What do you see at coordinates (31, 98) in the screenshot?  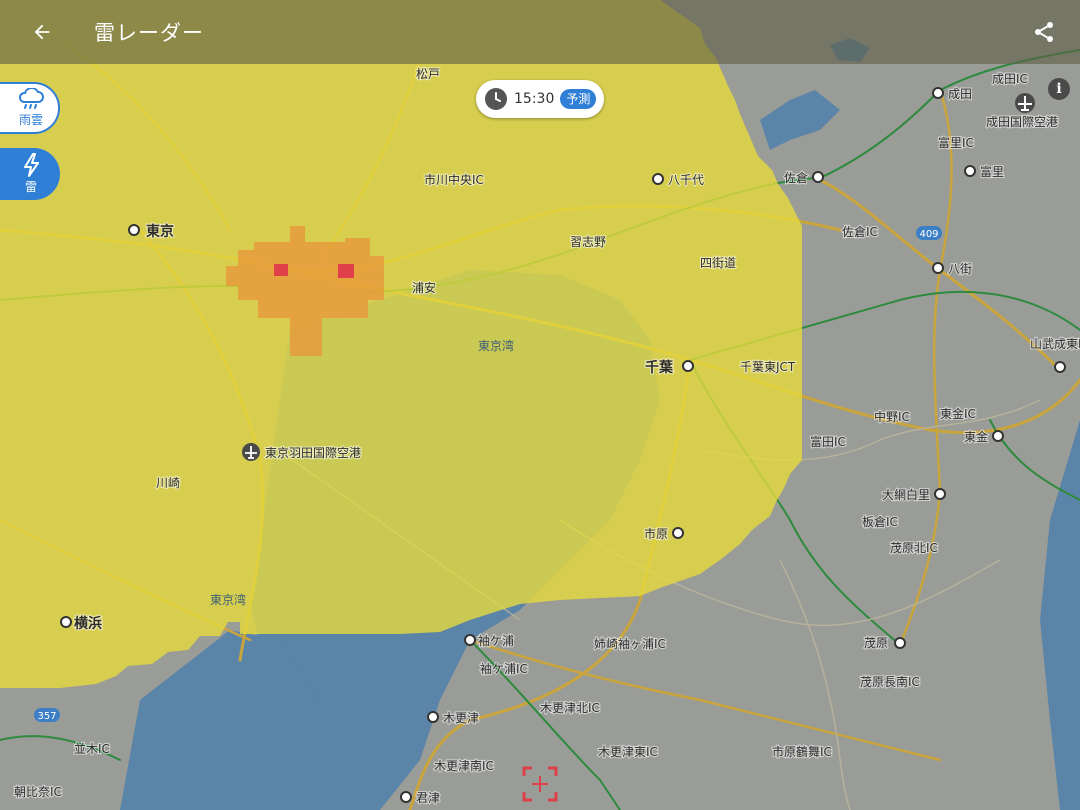 I see `cloud-rain-icon` at bounding box center [31, 98].